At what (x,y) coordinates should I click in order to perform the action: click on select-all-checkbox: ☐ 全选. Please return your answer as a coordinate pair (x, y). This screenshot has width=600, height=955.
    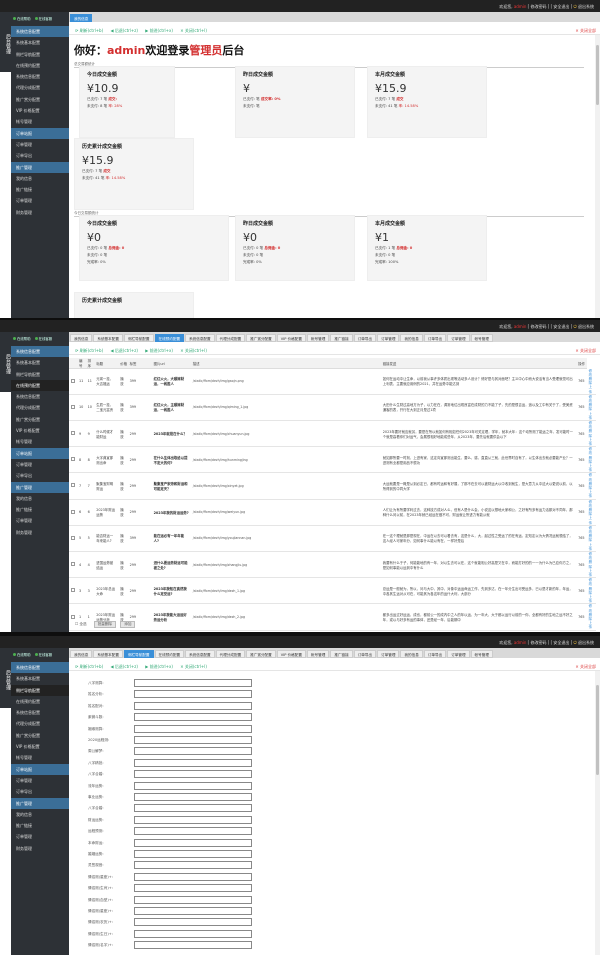
    Looking at the image, I should click on (81, 624).